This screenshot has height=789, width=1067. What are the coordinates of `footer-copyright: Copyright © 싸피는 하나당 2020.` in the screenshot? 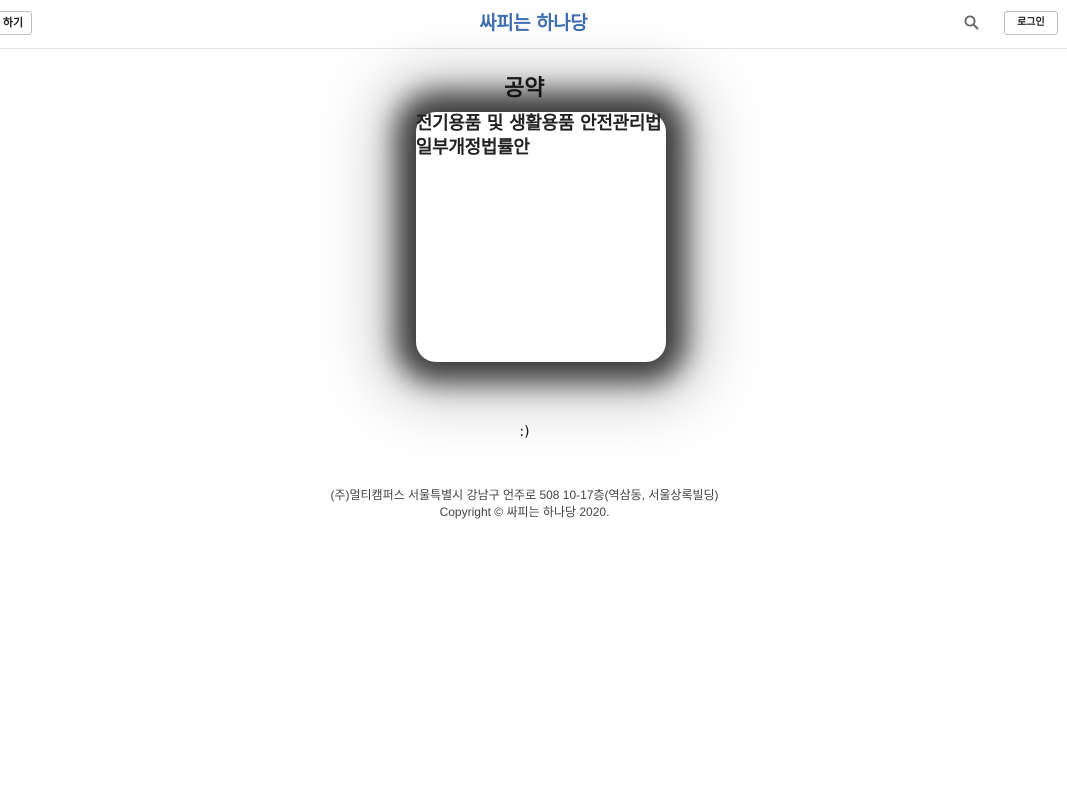 It's located at (524, 512).